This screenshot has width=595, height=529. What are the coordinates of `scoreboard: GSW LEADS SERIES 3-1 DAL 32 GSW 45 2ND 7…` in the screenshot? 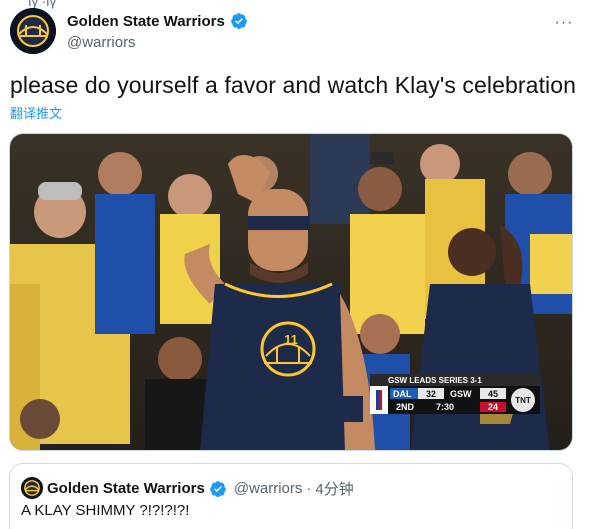 It's located at (455, 394).